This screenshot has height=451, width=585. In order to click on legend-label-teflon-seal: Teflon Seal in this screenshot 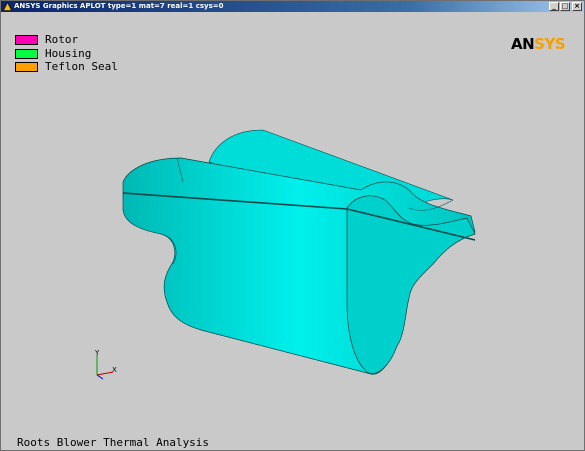, I will do `click(81, 66)`.